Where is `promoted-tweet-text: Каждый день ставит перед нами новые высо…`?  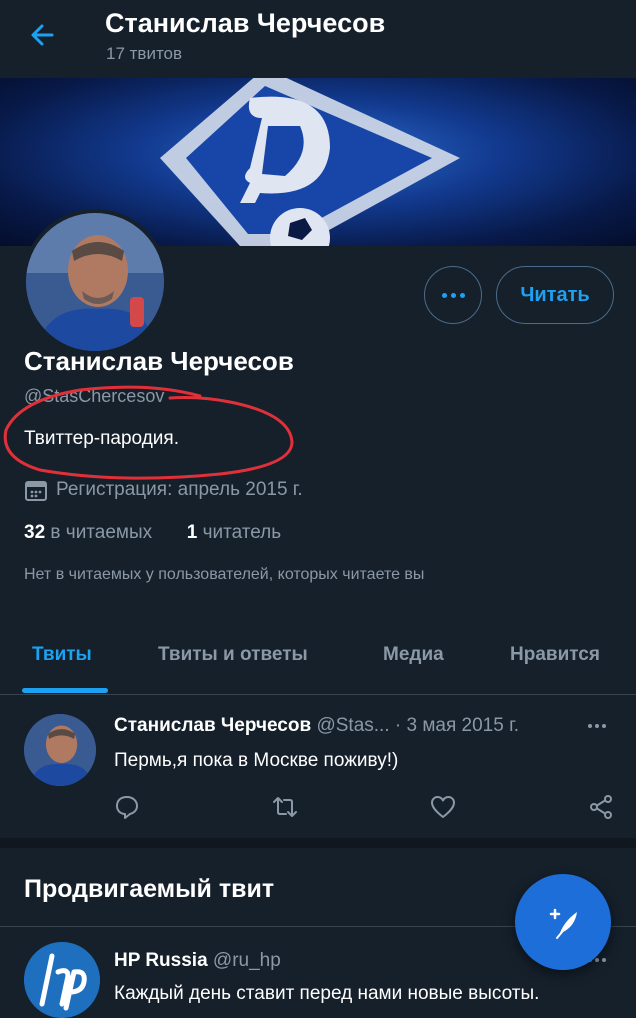
promoted-tweet-text: Каждый день ставит перед нами новые высо… is located at coordinates (327, 993).